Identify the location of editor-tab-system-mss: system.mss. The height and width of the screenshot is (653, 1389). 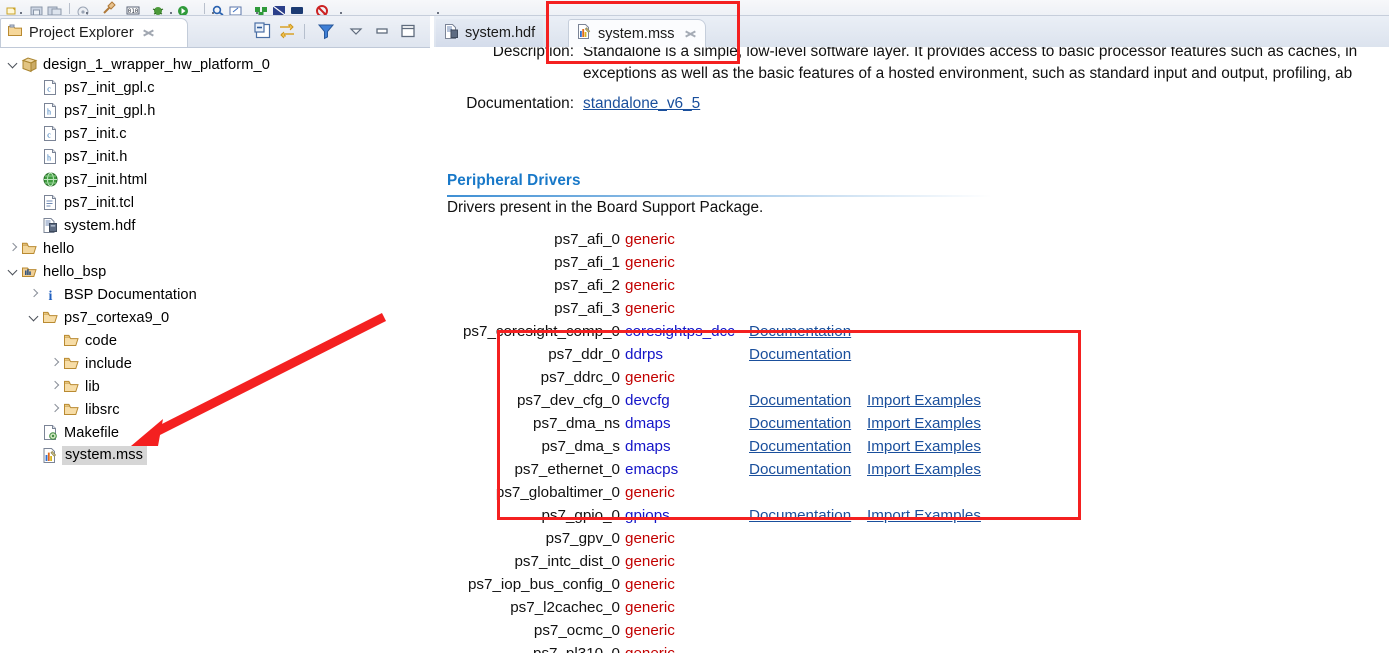
(637, 33).